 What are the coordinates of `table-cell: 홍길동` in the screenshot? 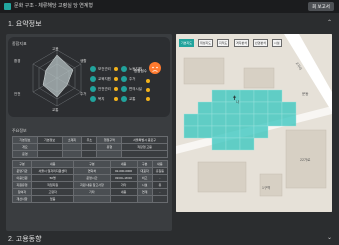 It's located at (160, 171).